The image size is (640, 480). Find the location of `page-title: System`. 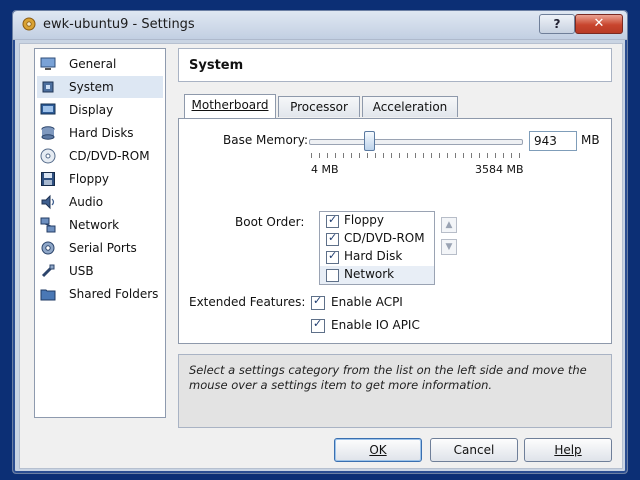

page-title: System is located at coordinates (216, 65).